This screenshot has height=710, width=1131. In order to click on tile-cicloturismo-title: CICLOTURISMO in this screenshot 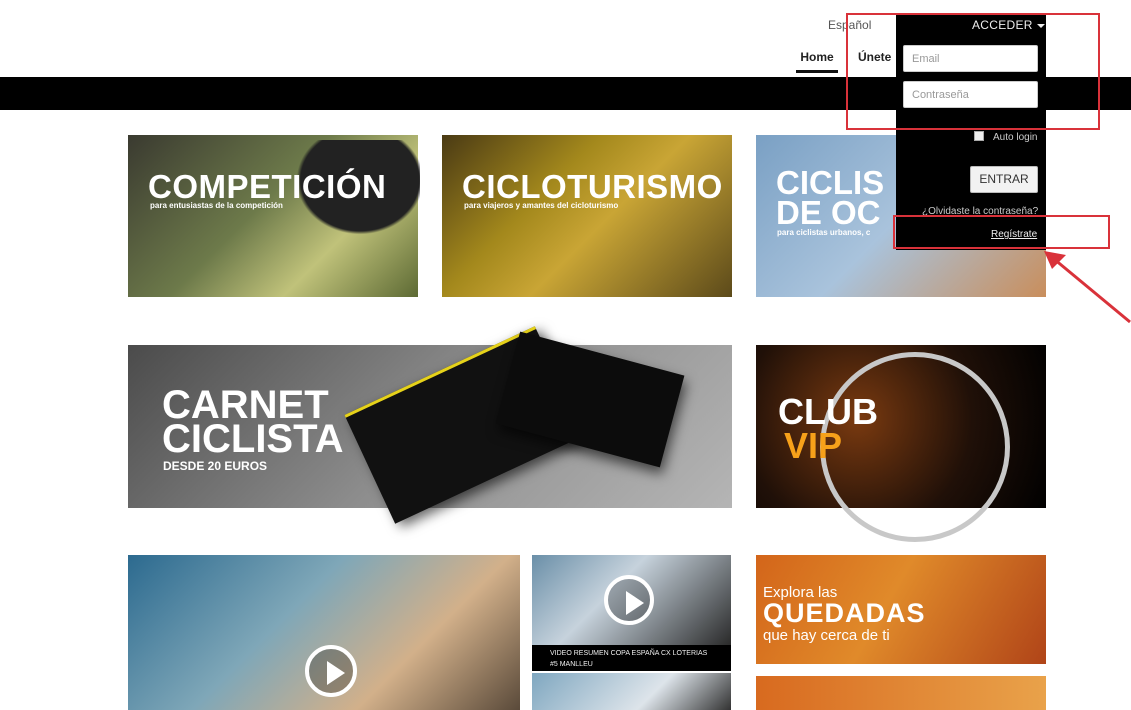, I will do `click(592, 186)`.